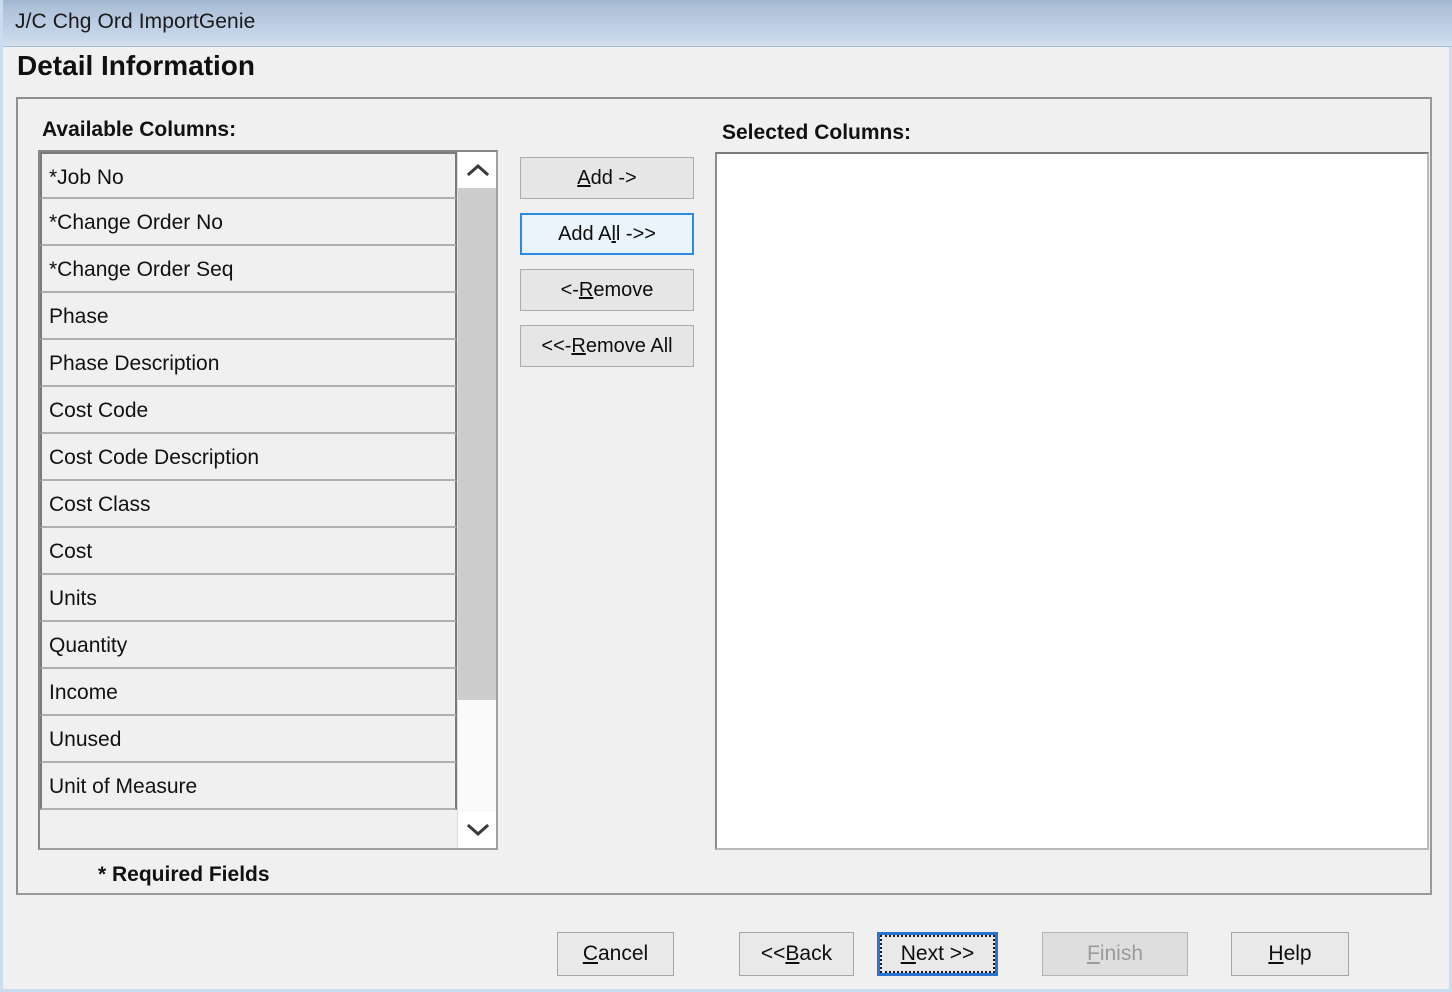  What do you see at coordinates (607, 178) in the screenshot?
I see `add-button: Add ->` at bounding box center [607, 178].